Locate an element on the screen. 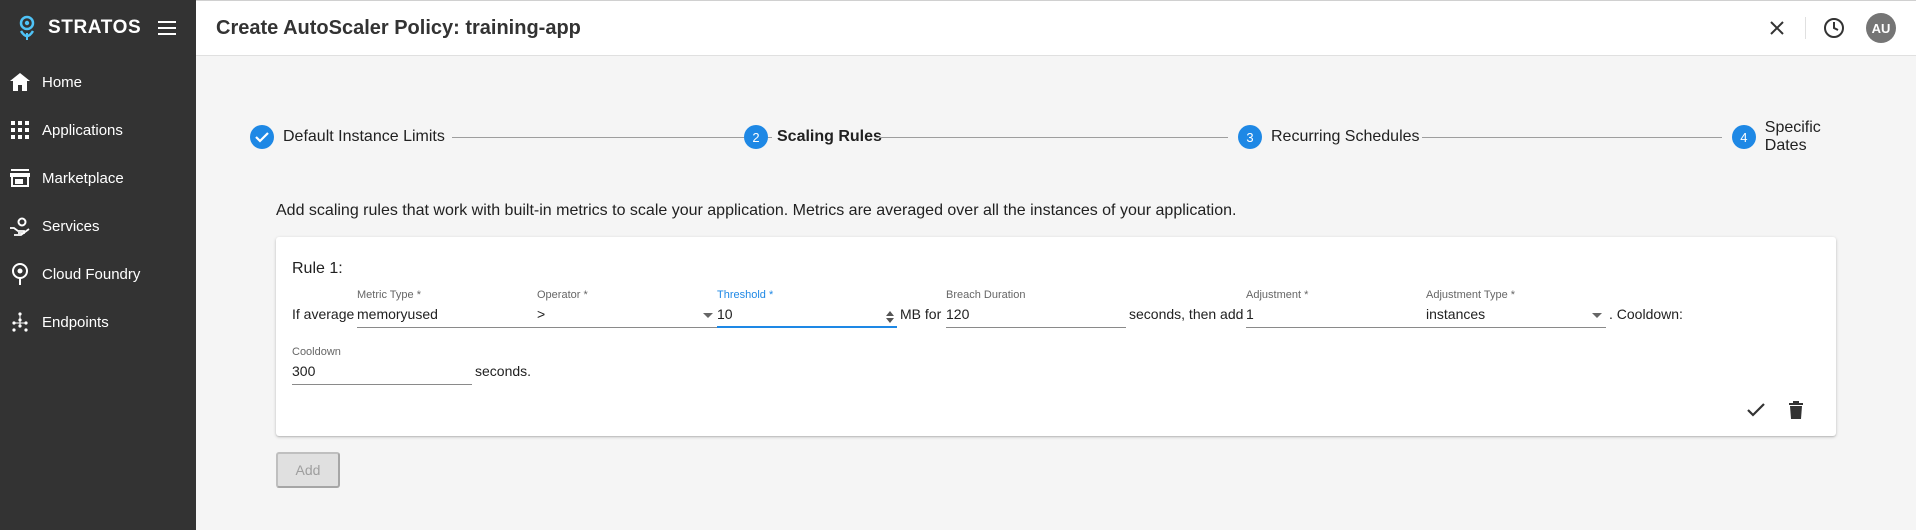 The width and height of the screenshot is (1916, 530). field-label: Adjustment Type * is located at coordinates (1471, 295).